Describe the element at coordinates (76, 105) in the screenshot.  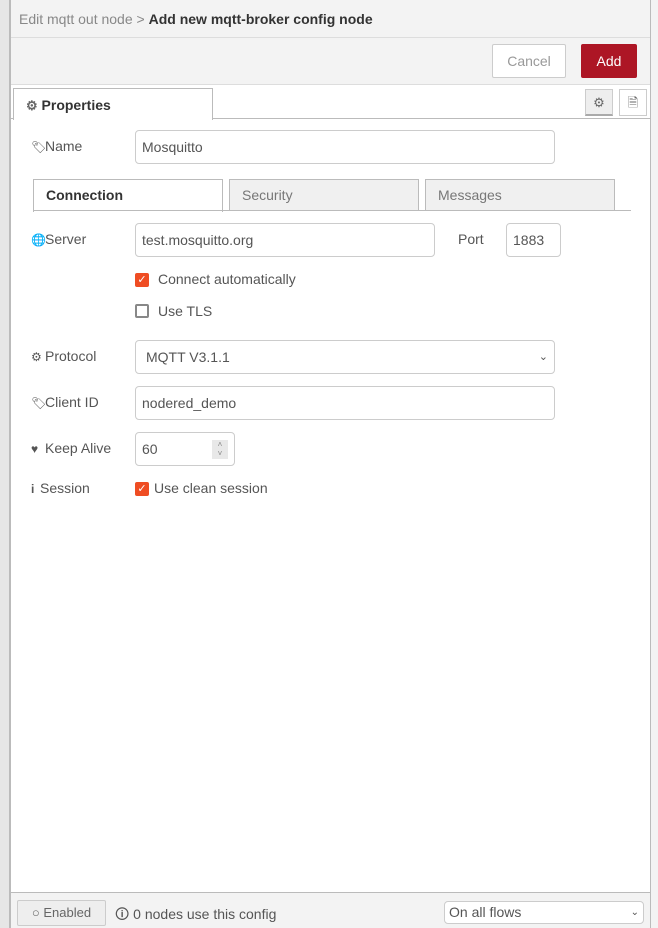
I see `tab-label: Properties` at that location.